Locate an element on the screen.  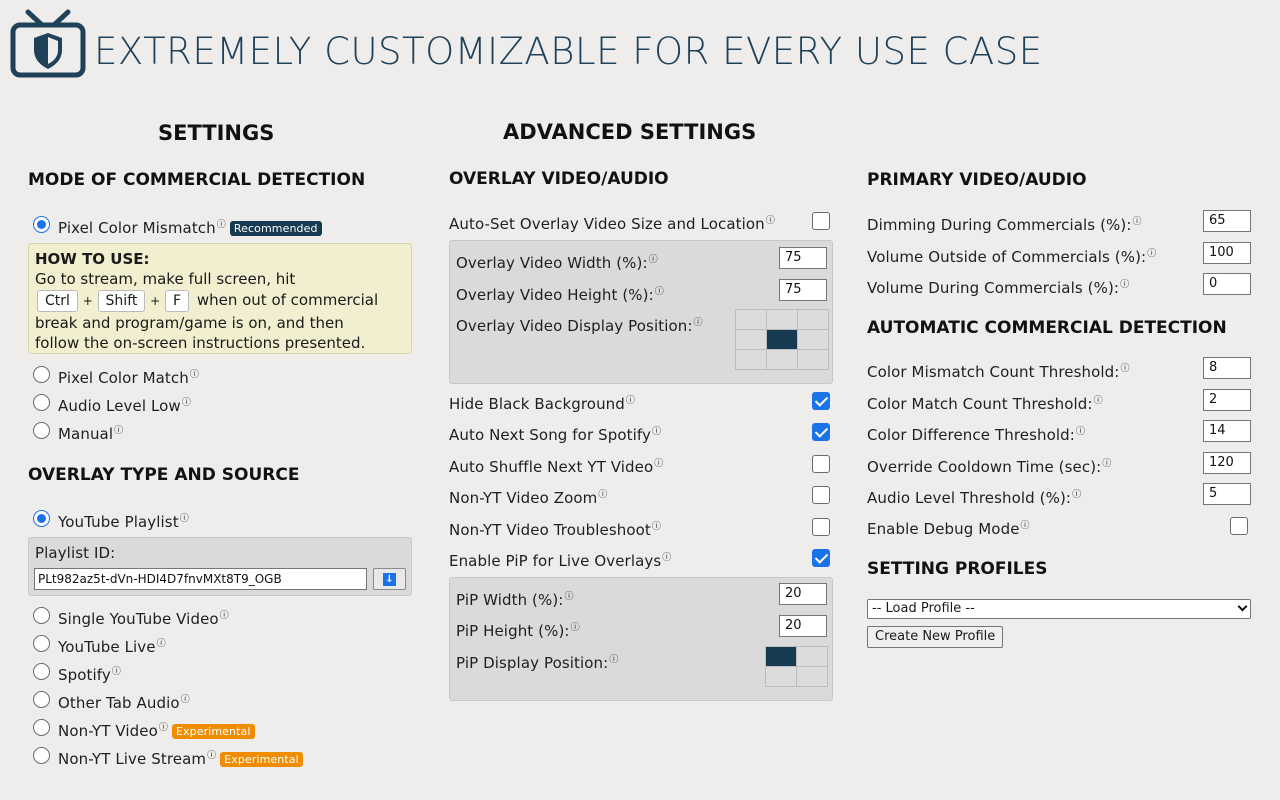
overlay-height-label: Overlay Video Height (%):ⓘ is located at coordinates (560, 294).